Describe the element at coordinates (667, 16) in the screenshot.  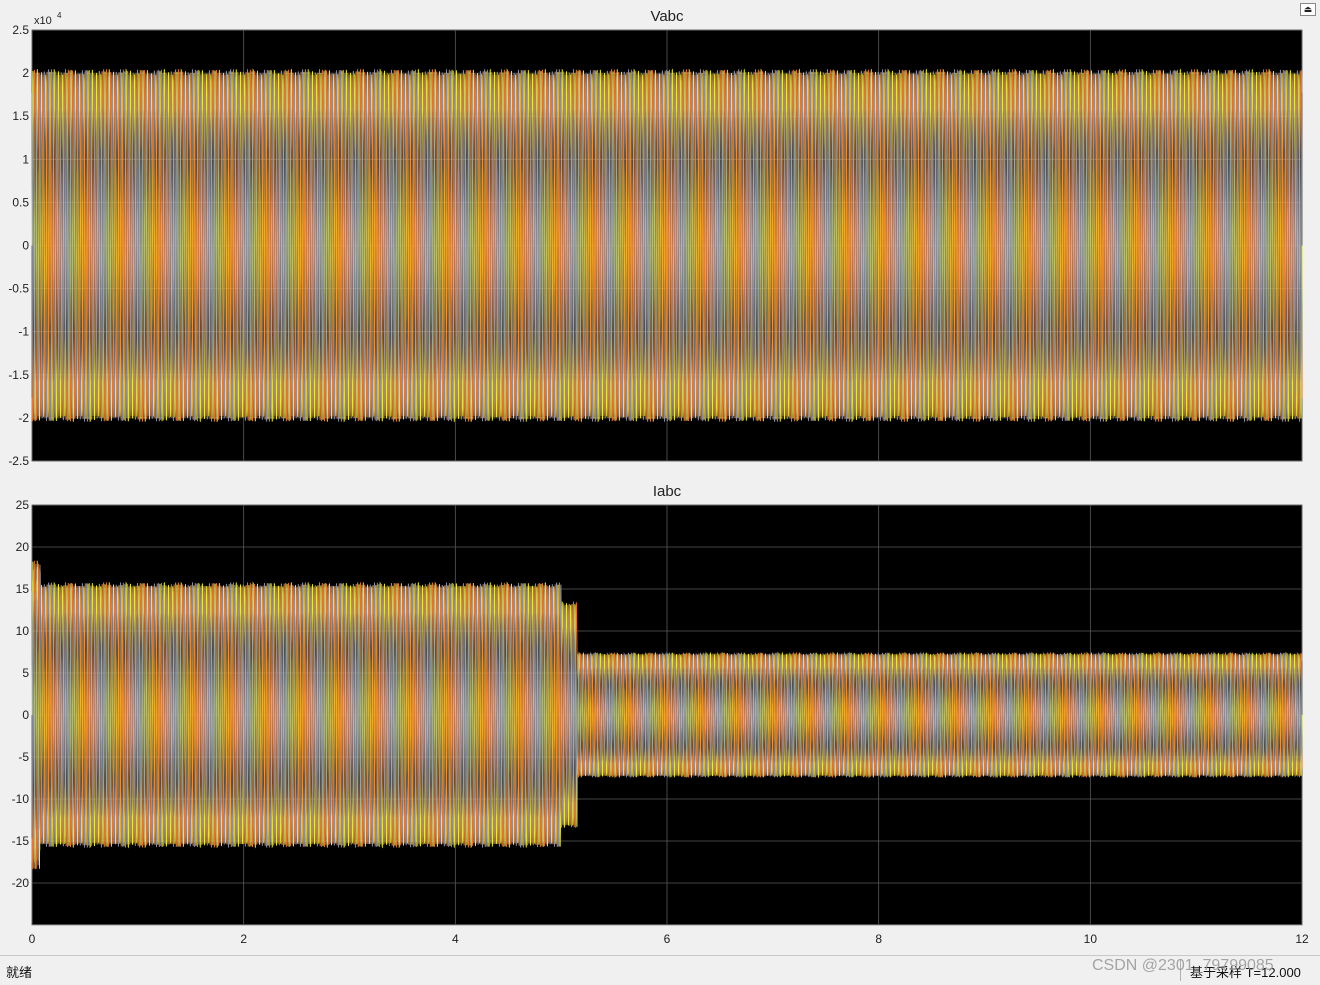
I see `chart-title: Vabc` at that location.